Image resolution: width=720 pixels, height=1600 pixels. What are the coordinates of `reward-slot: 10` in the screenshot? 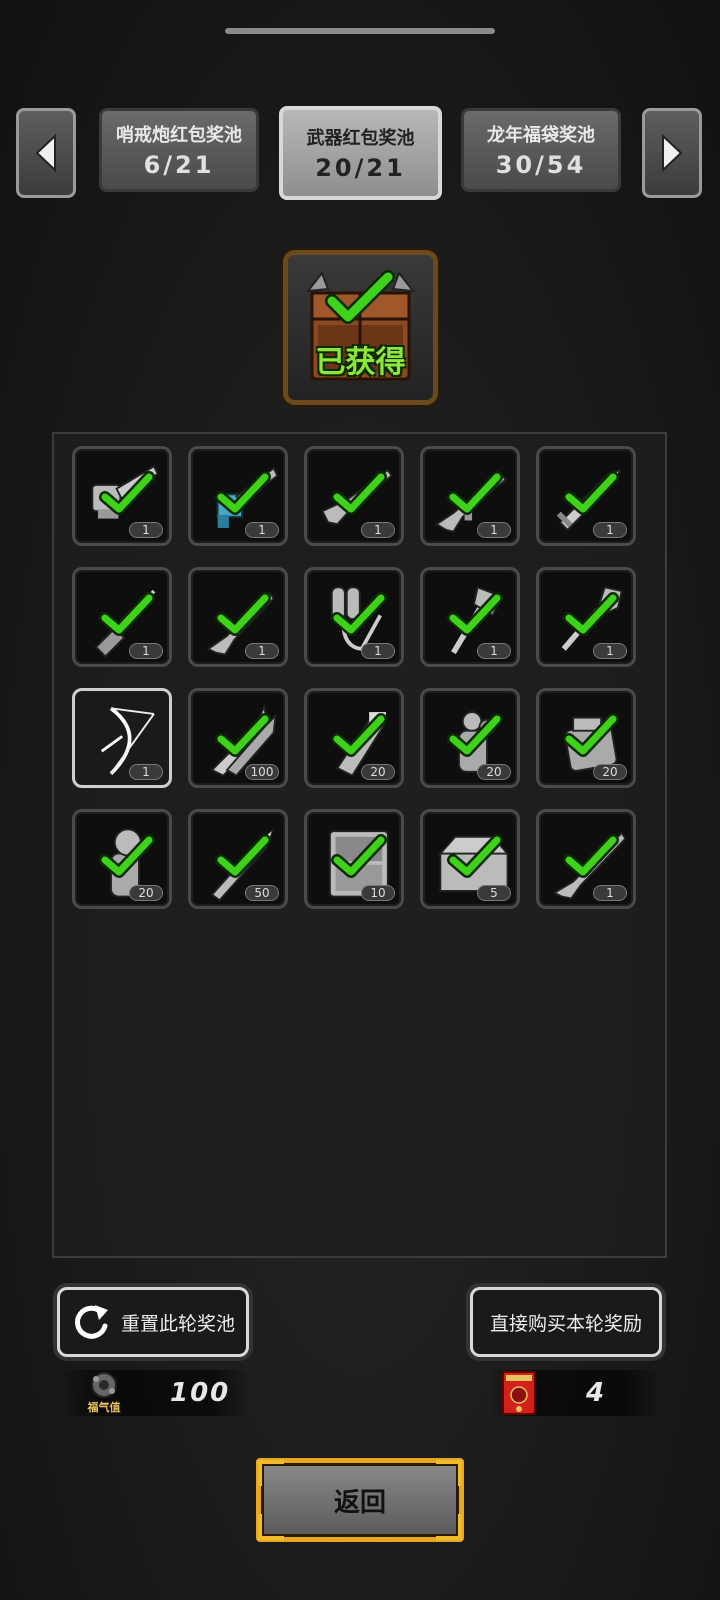 It's located at (354, 859).